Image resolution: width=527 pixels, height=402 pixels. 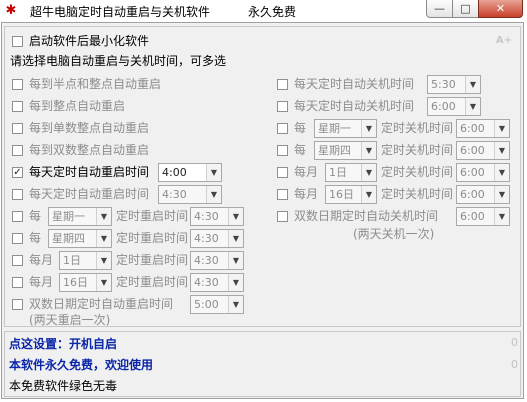 What do you see at coordinates (334, 150) in the screenshot?
I see `select-value: 星期四` at bounding box center [334, 150].